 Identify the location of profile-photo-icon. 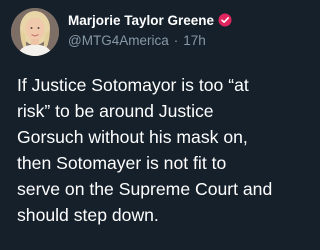
(35, 32).